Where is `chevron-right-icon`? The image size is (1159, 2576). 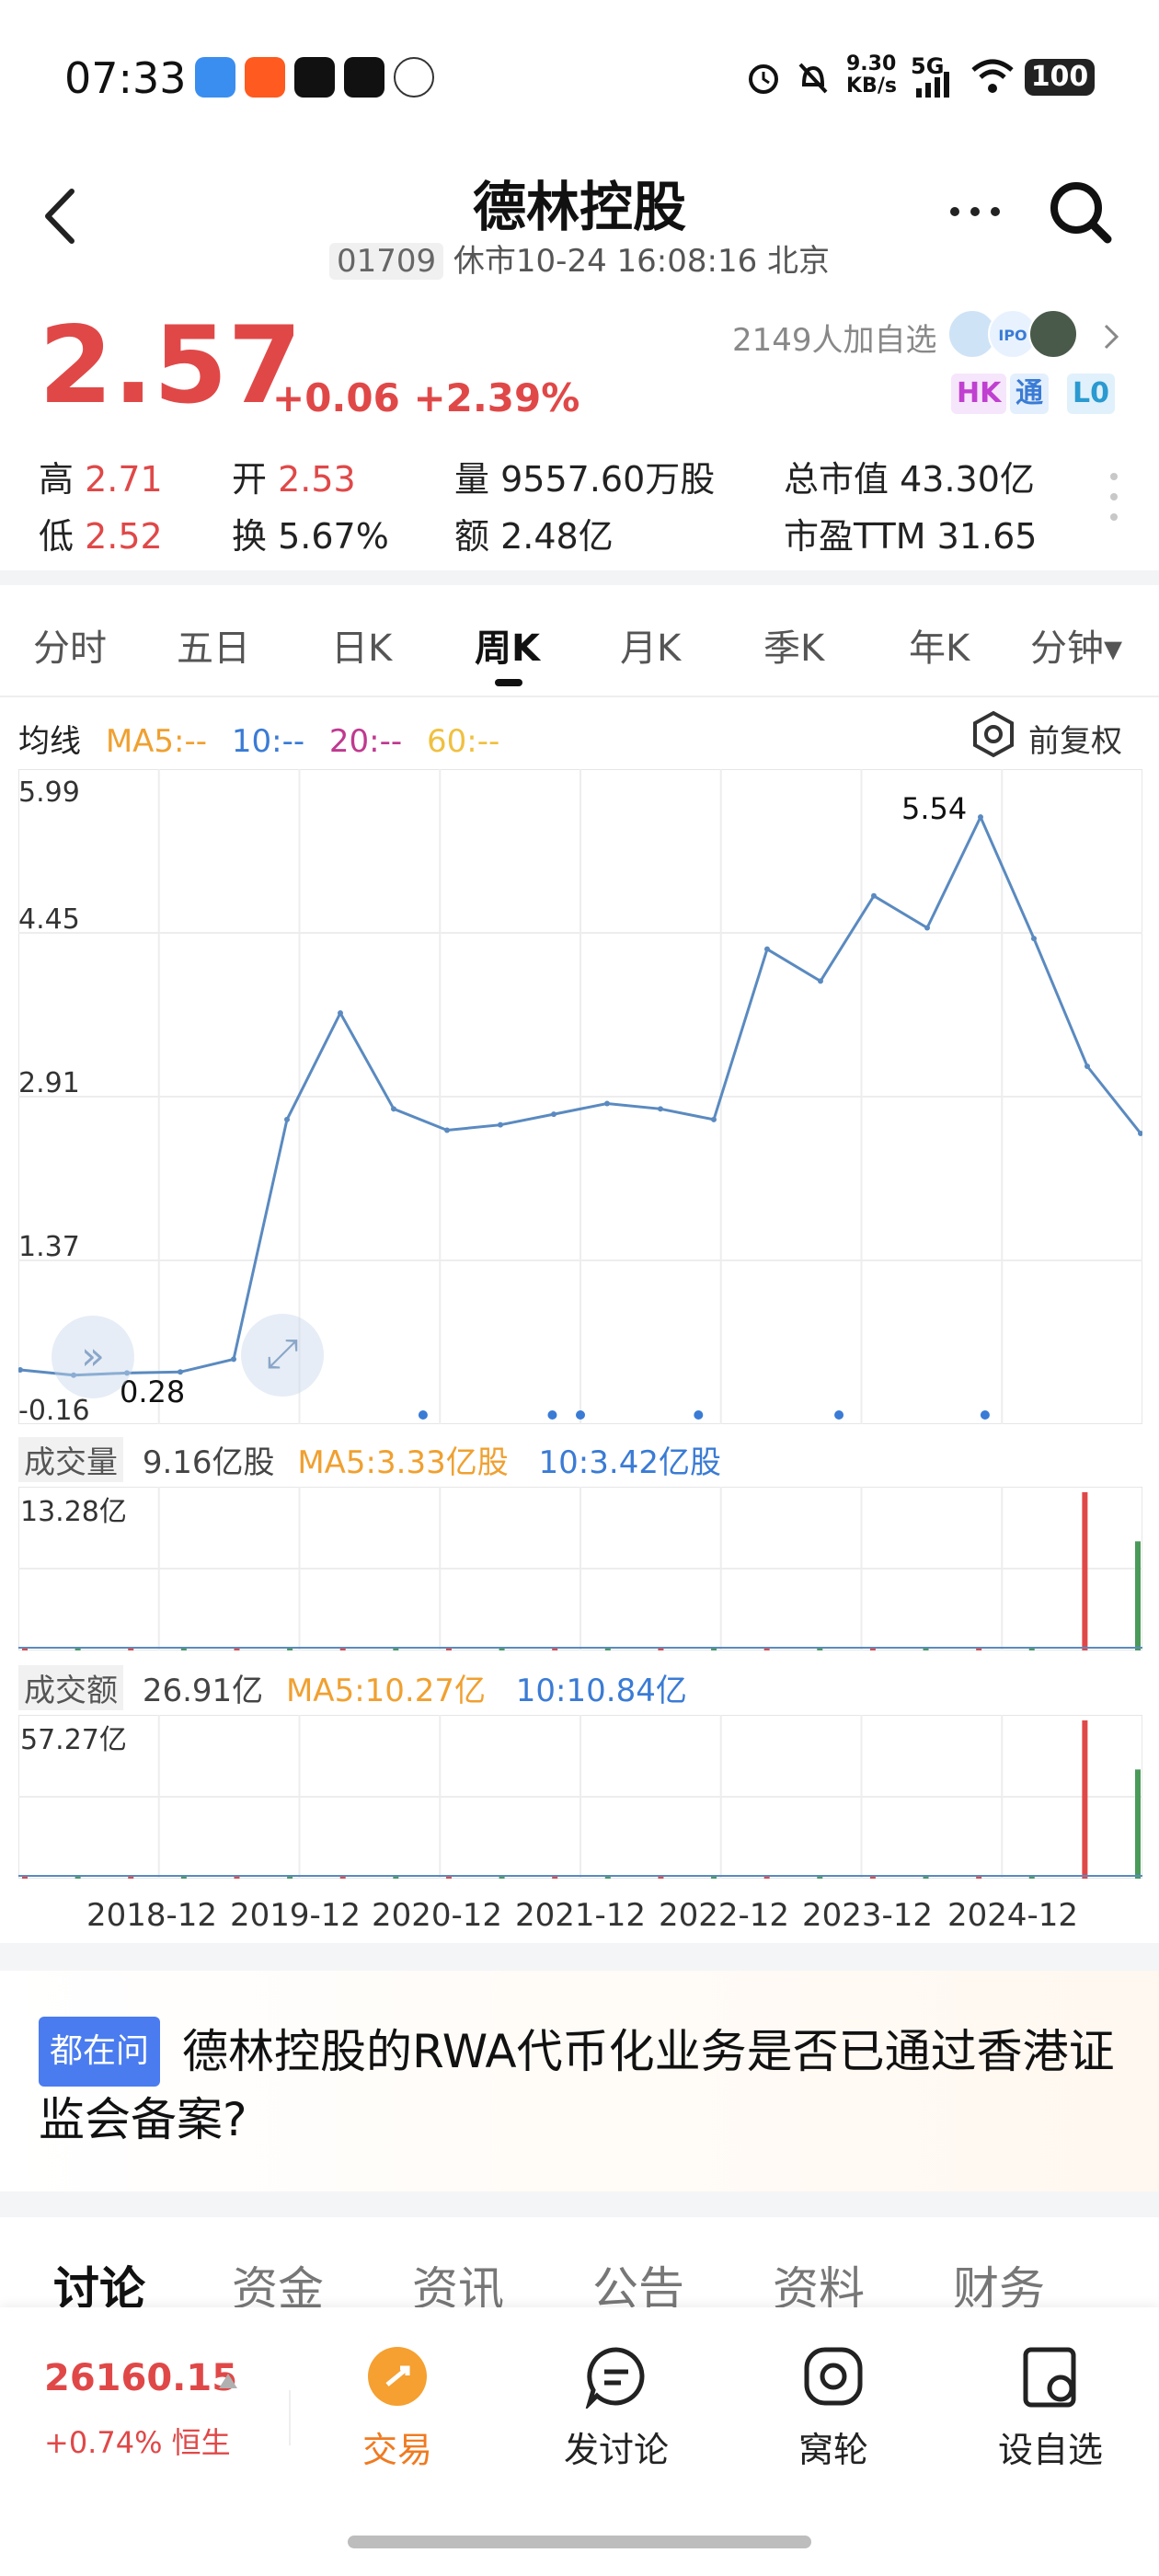 chevron-right-icon is located at coordinates (1111, 336).